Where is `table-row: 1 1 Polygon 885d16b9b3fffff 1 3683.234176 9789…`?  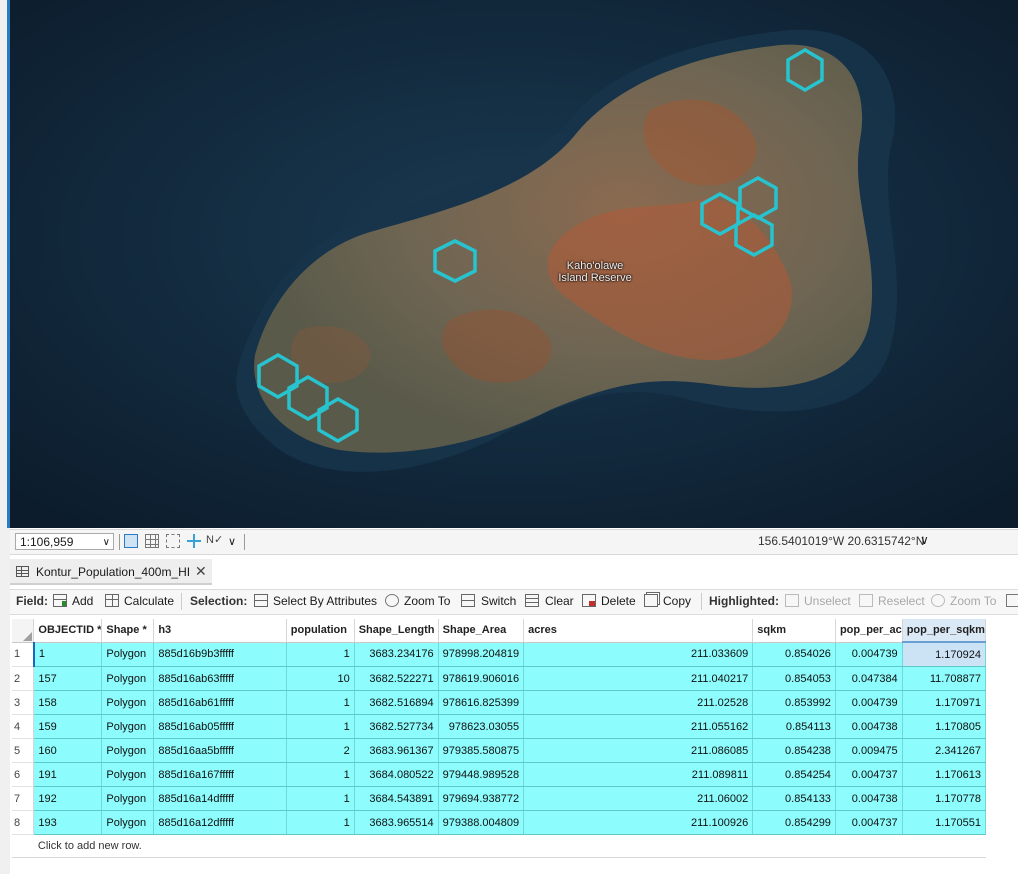
table-row: 1 1 Polygon 885d16b9b3fffff 1 3683.234176 9789… is located at coordinates (499, 654).